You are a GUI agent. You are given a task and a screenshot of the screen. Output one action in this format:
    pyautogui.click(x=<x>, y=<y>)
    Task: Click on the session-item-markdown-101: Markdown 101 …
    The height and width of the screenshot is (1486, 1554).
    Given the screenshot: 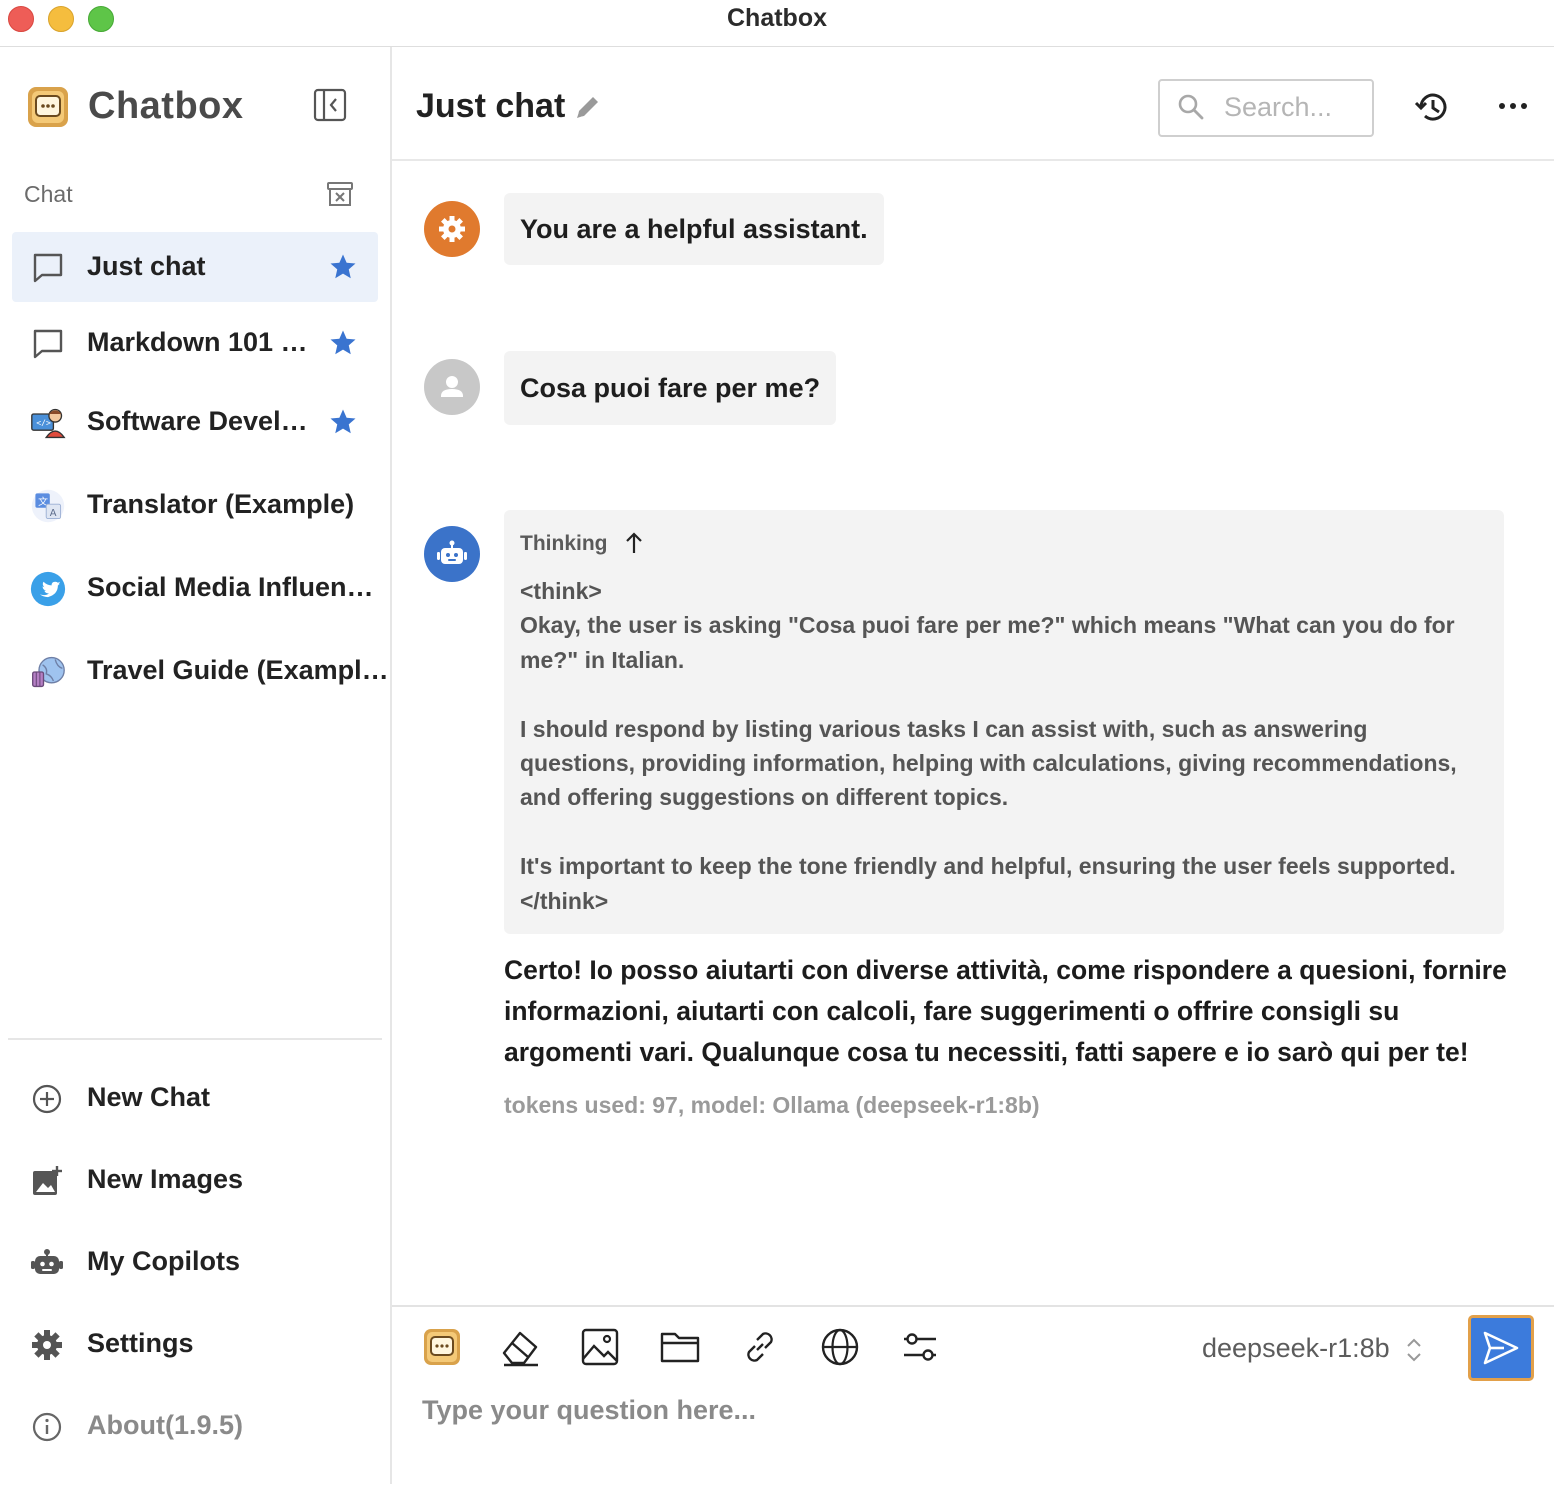 What is the action you would take?
    pyautogui.click(x=195, y=343)
    